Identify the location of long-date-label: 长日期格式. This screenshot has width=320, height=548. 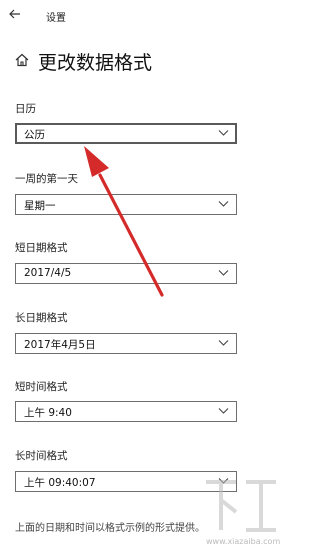
(41, 318).